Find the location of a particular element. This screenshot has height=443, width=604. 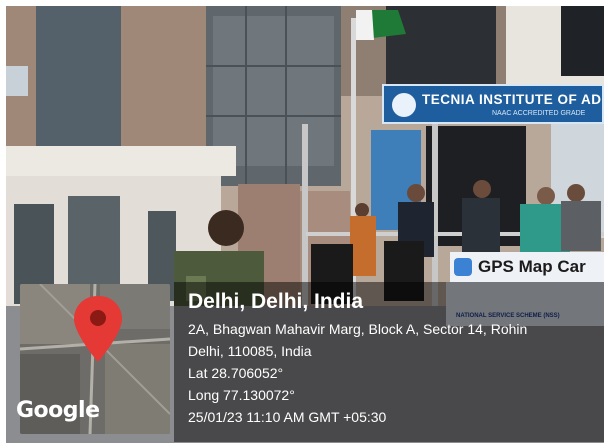

longitude: Long 77.130072° is located at coordinates (241, 395).